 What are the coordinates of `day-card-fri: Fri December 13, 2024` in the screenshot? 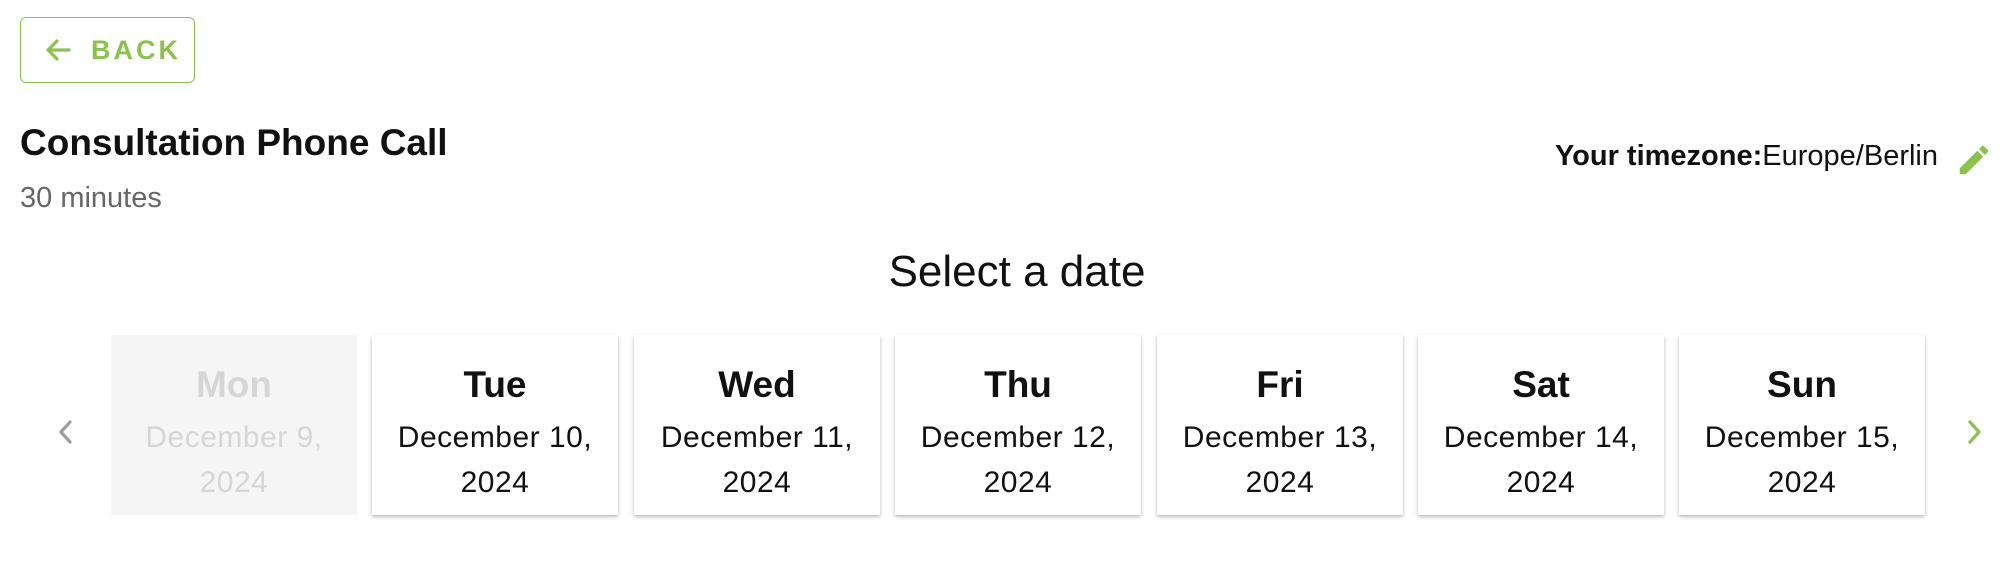 It's located at (1280, 425).